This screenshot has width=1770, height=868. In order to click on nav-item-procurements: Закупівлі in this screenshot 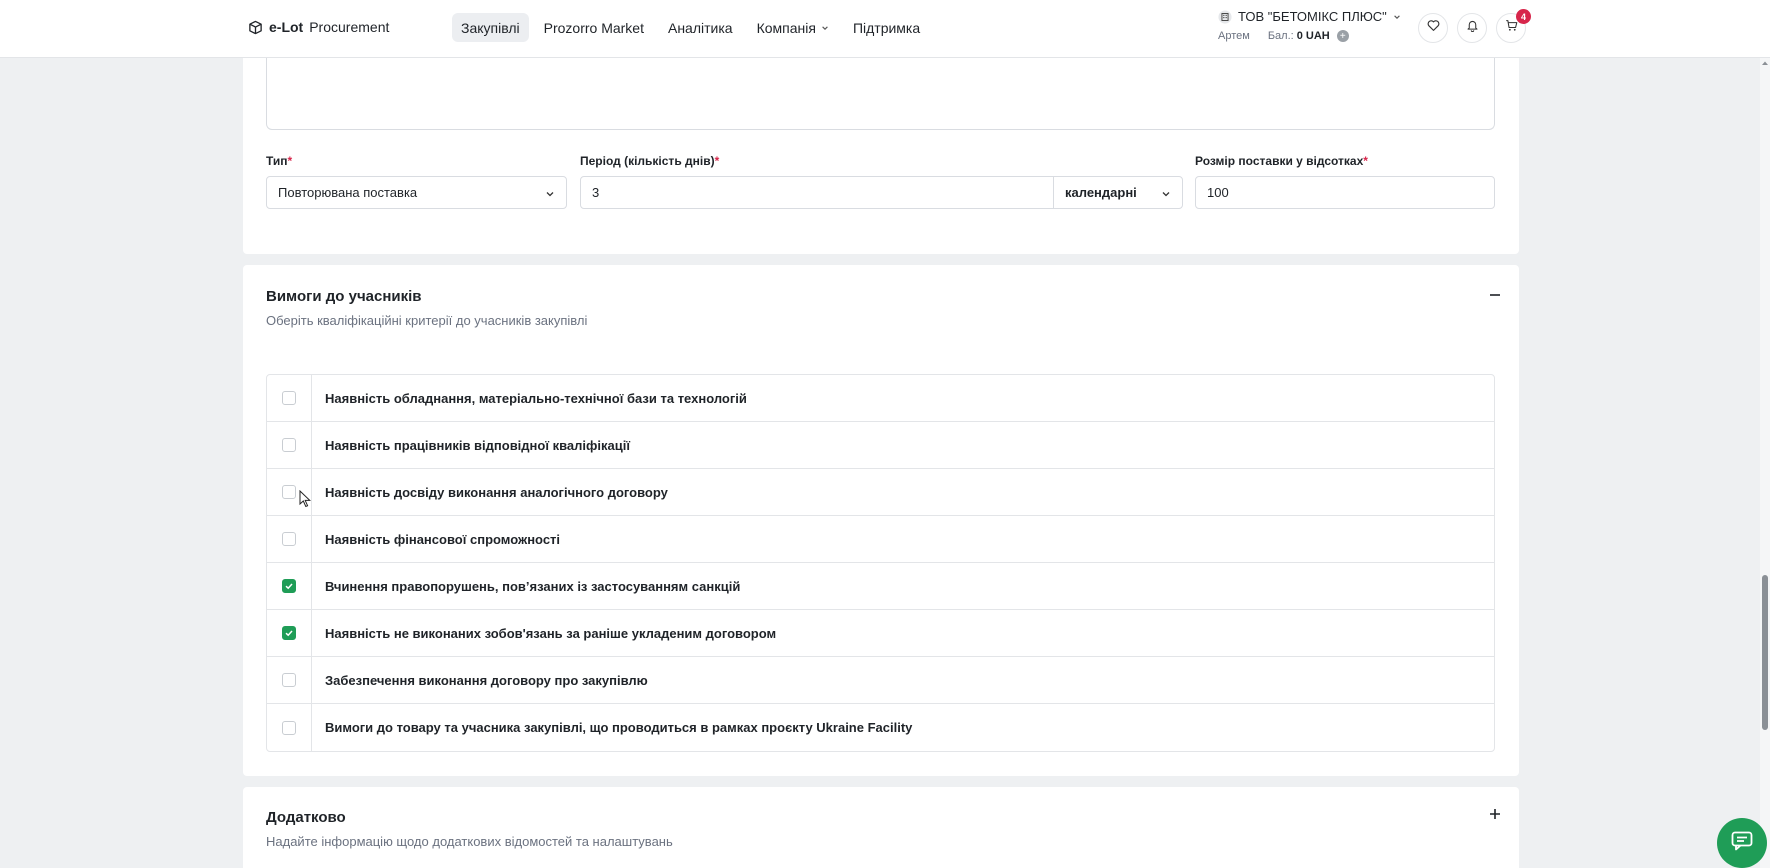, I will do `click(490, 27)`.